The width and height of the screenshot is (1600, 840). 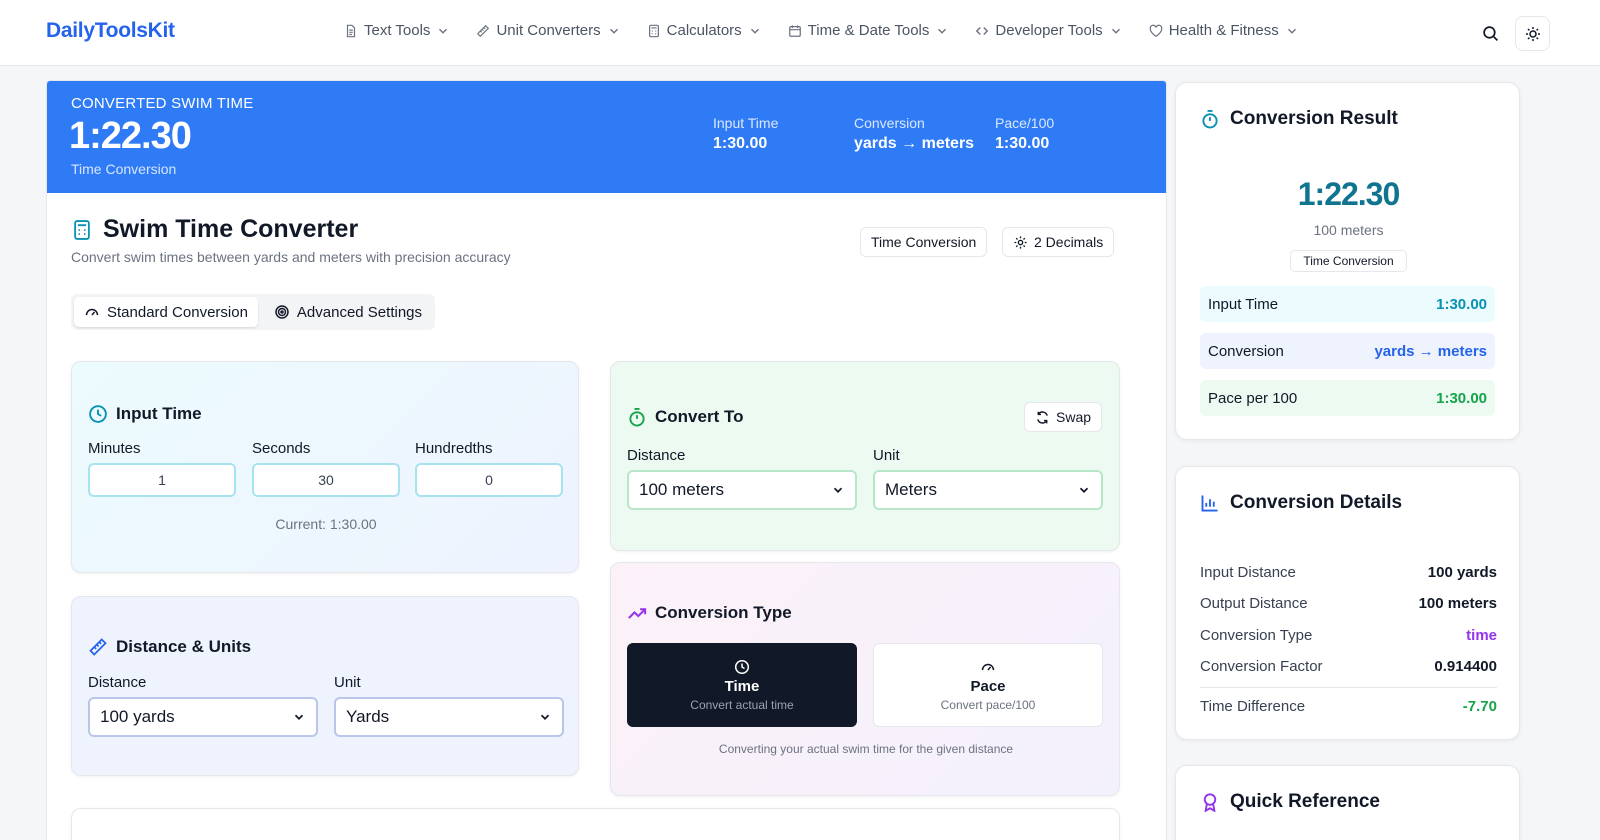 What do you see at coordinates (1209, 503) in the screenshot?
I see `bar-chart-icon` at bounding box center [1209, 503].